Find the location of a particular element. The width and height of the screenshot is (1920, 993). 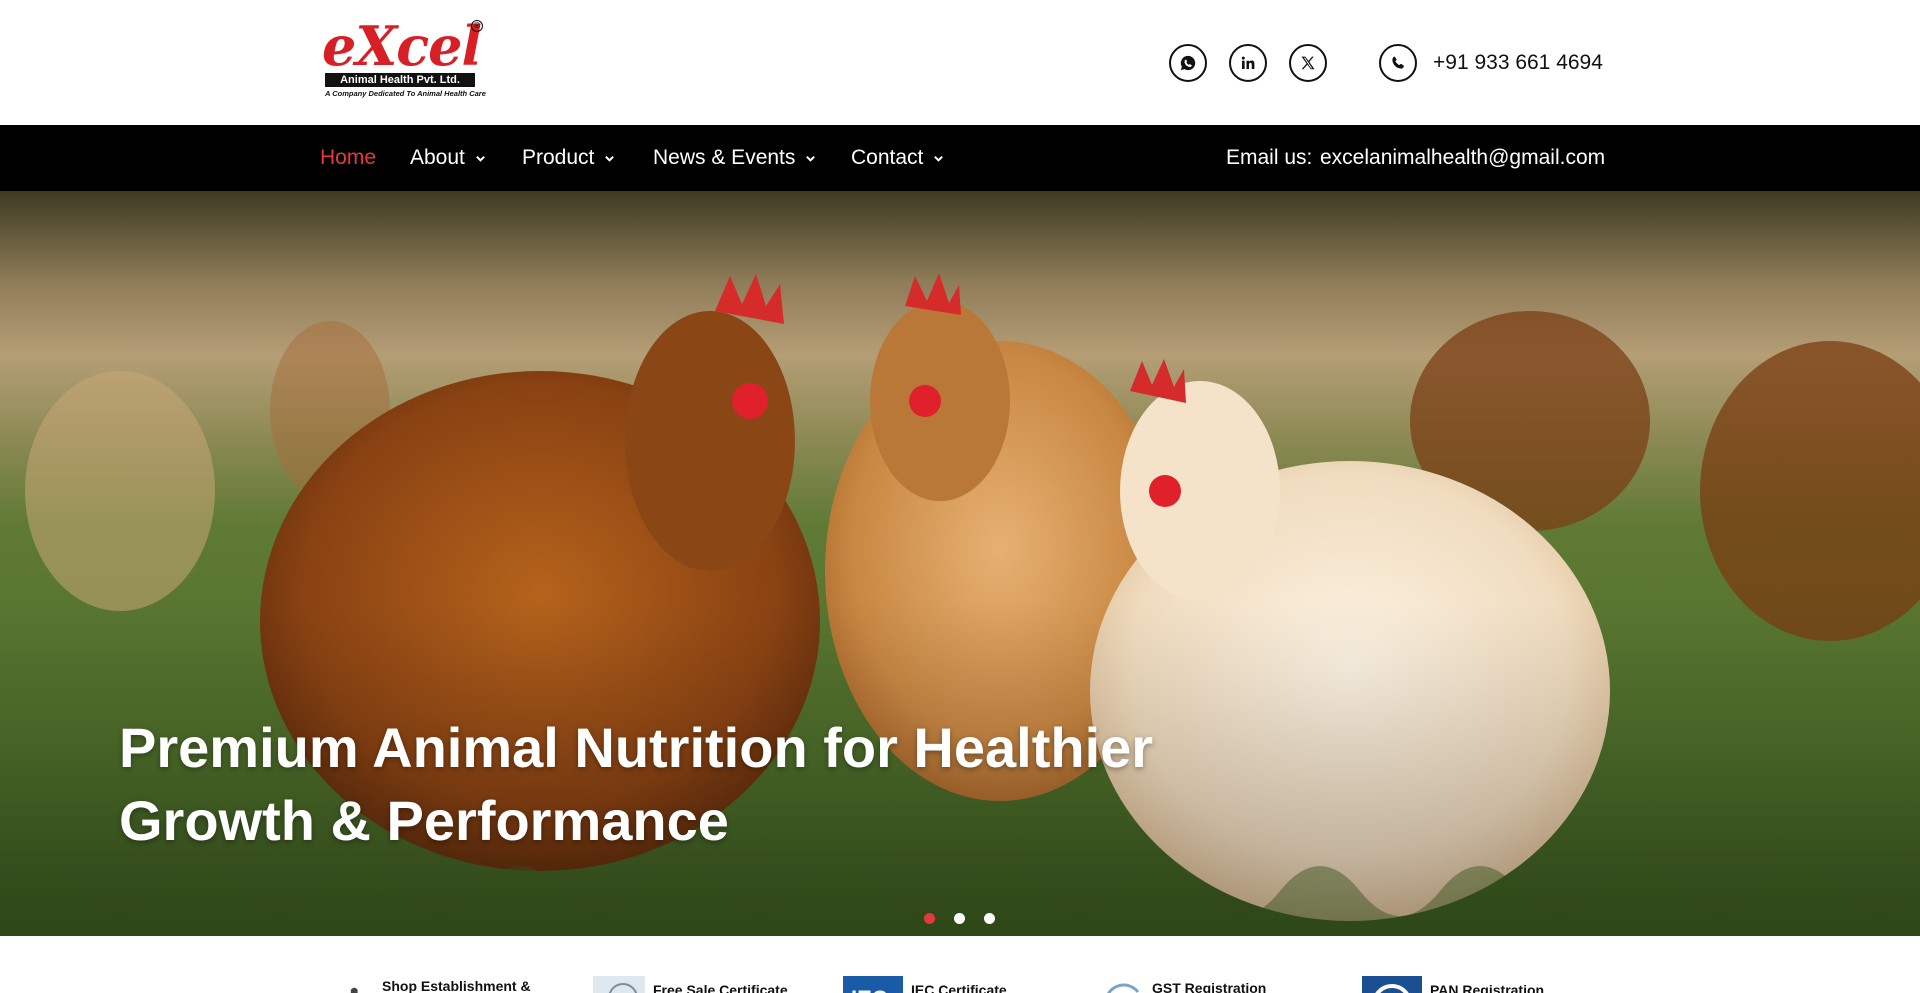

certificate-free-sale: Free Sale Certificate is located at coordinates (686, 984).